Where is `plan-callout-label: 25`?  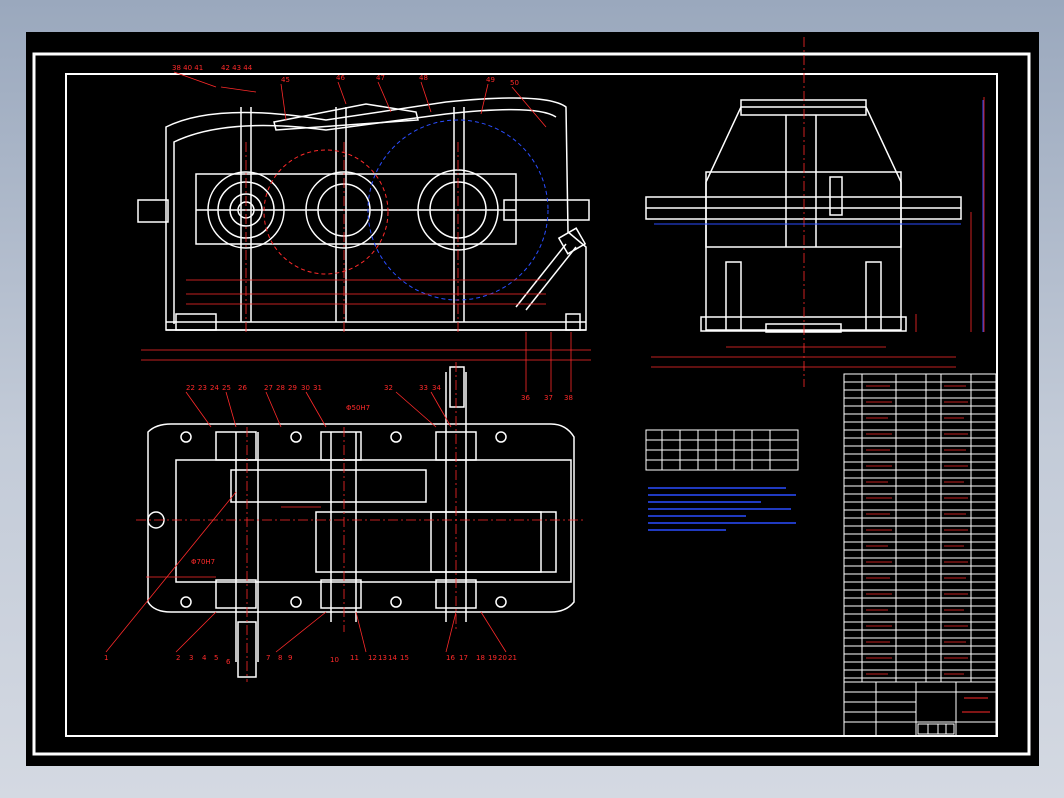
plan-callout-label: 25 is located at coordinates (226, 388).